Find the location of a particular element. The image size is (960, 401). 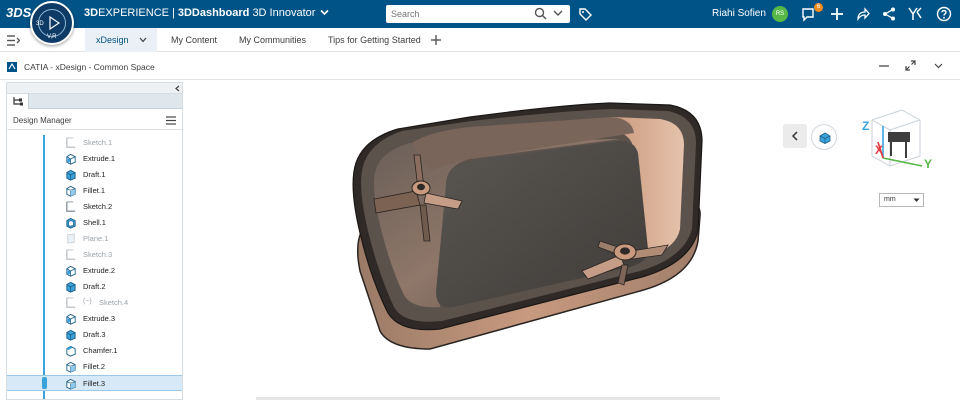

tree-item-label: Fillet.3 is located at coordinates (94, 383).